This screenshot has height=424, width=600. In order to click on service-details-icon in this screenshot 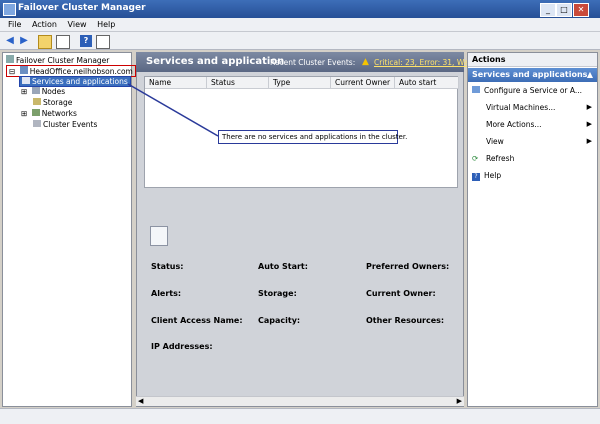, I will do `click(159, 236)`.